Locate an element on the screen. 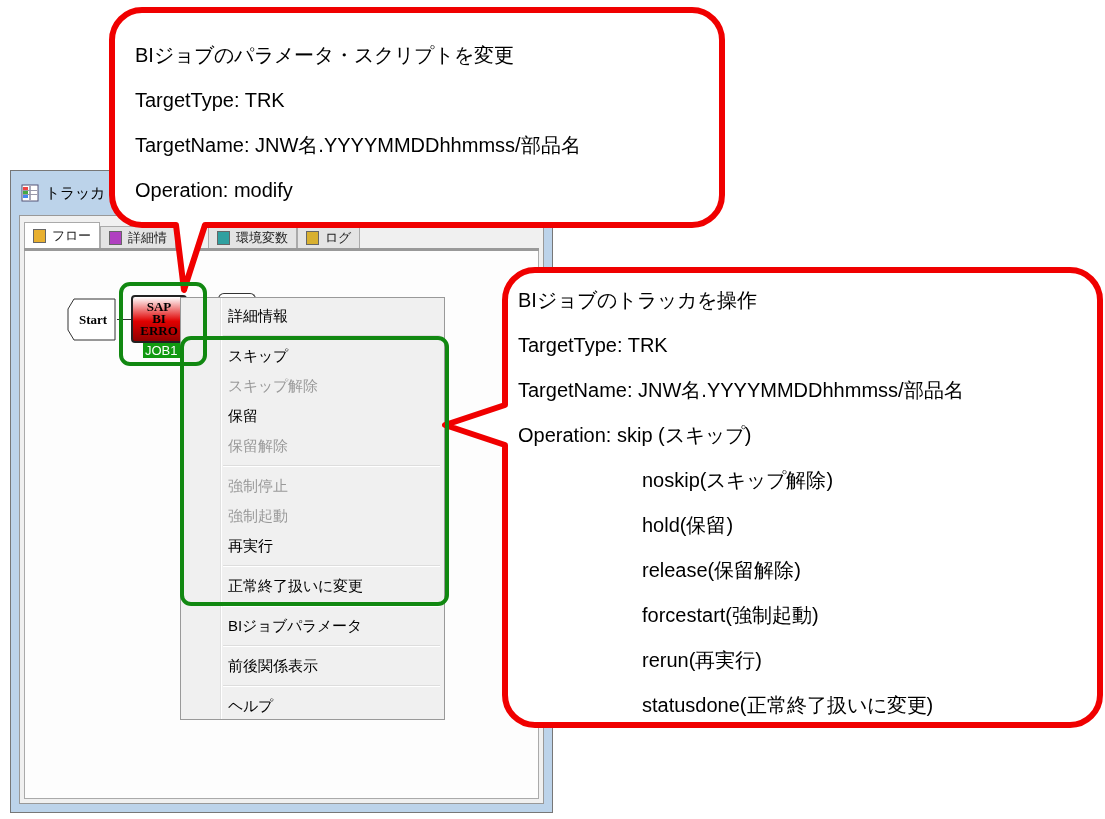 The height and width of the screenshot is (819, 1105). callout-text: forcestart(強制起動) is located at coordinates (730, 615).